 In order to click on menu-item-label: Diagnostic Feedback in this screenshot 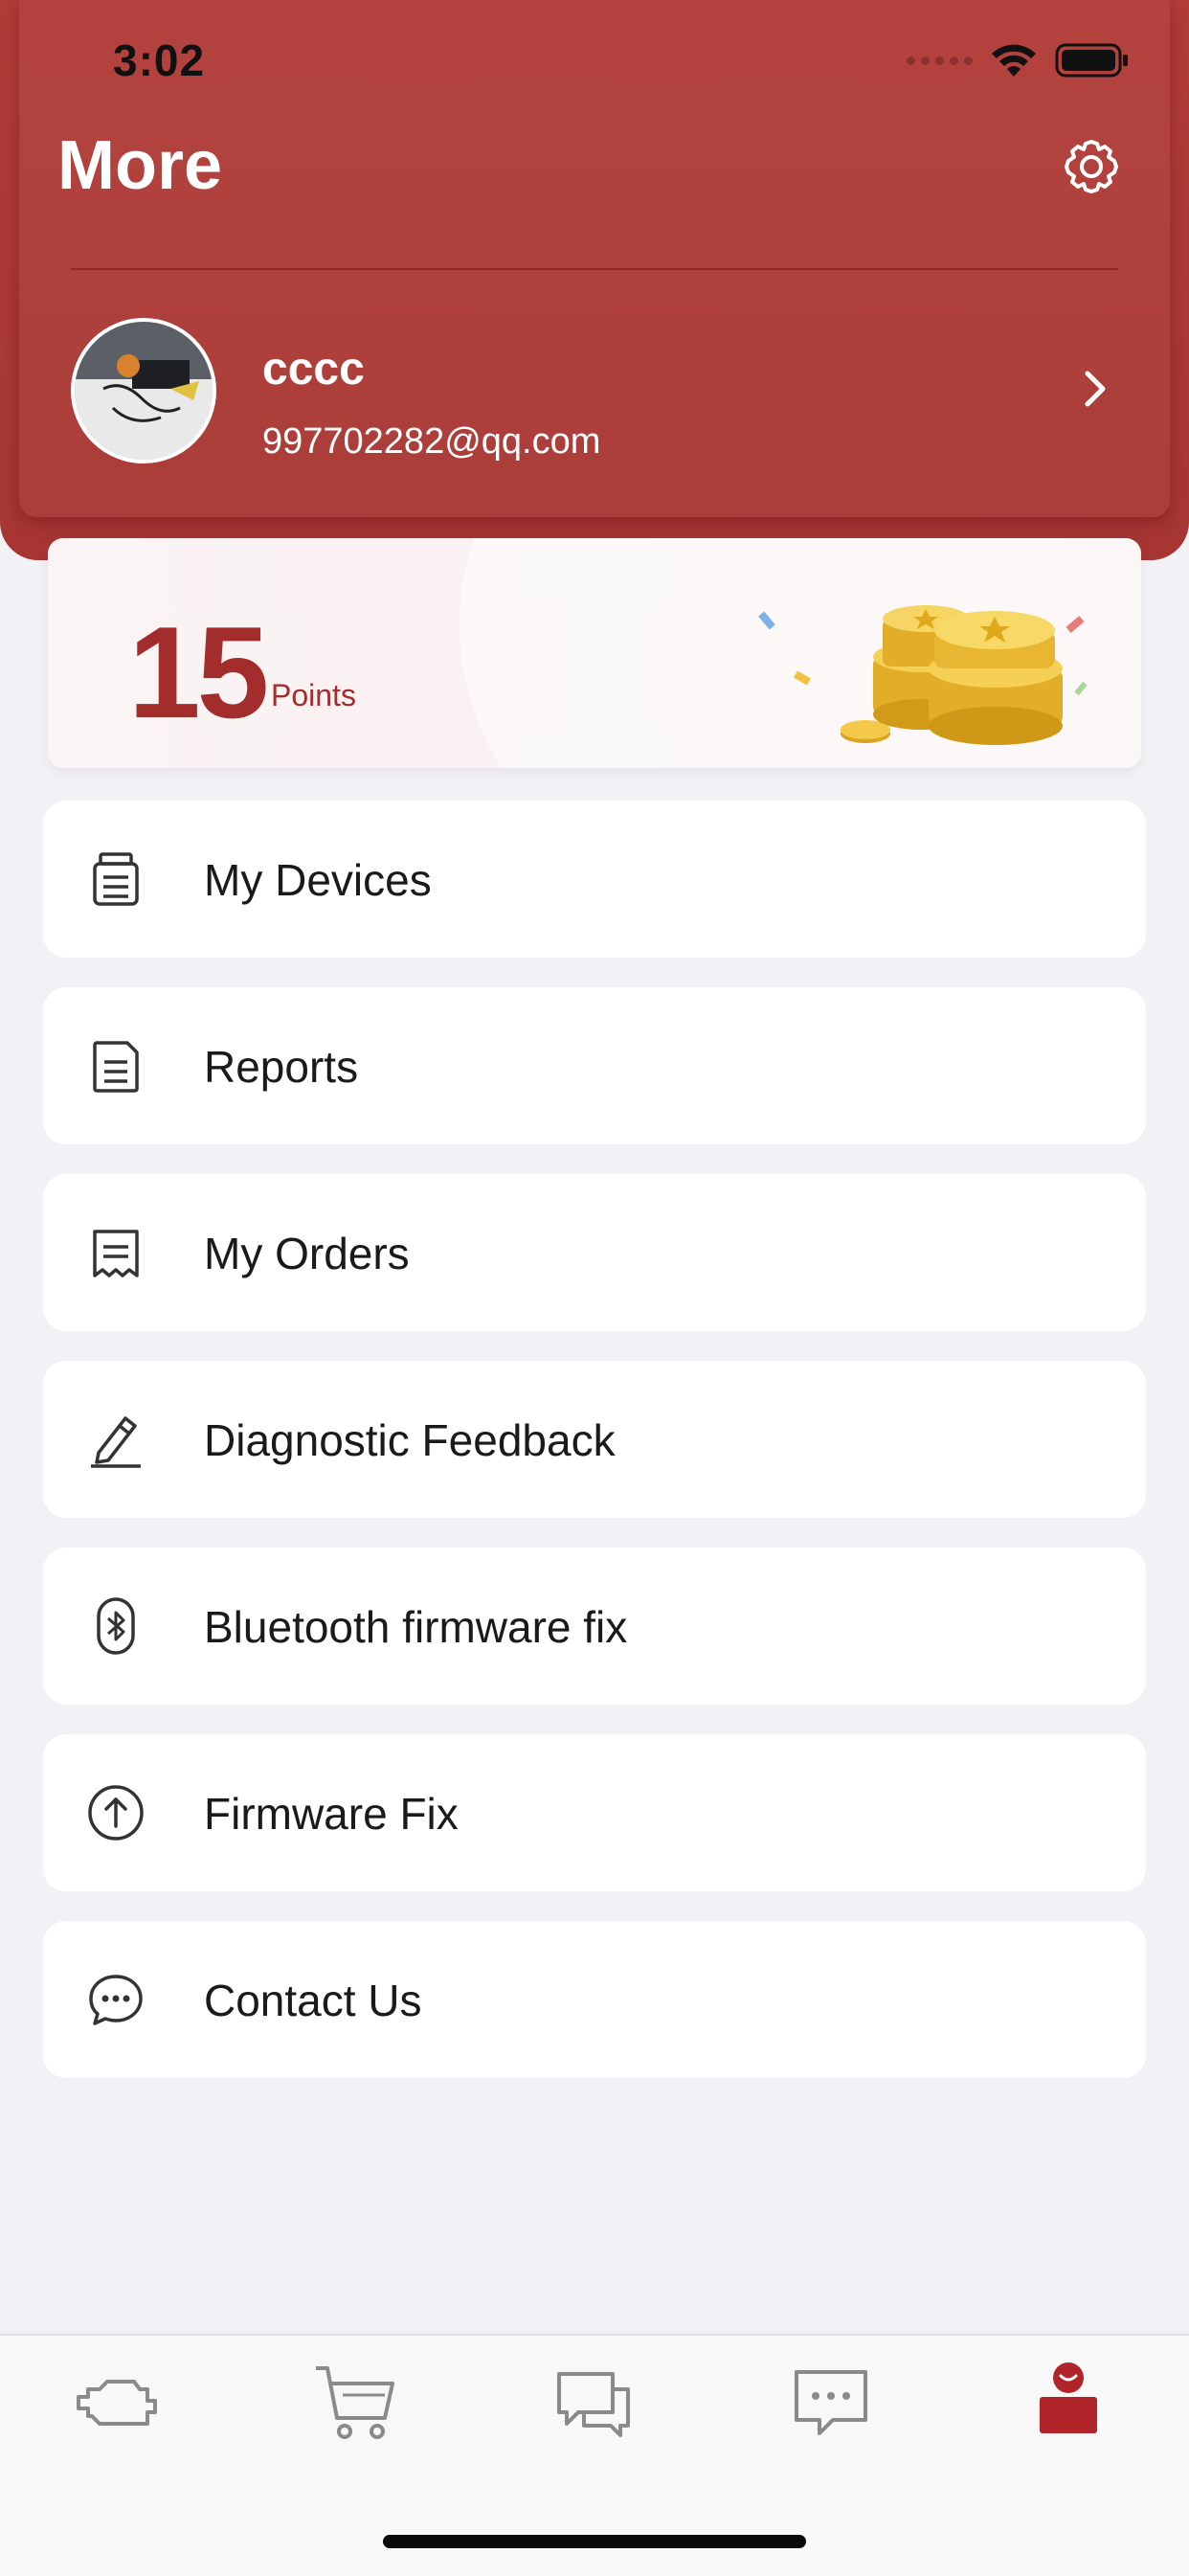, I will do `click(410, 1440)`.